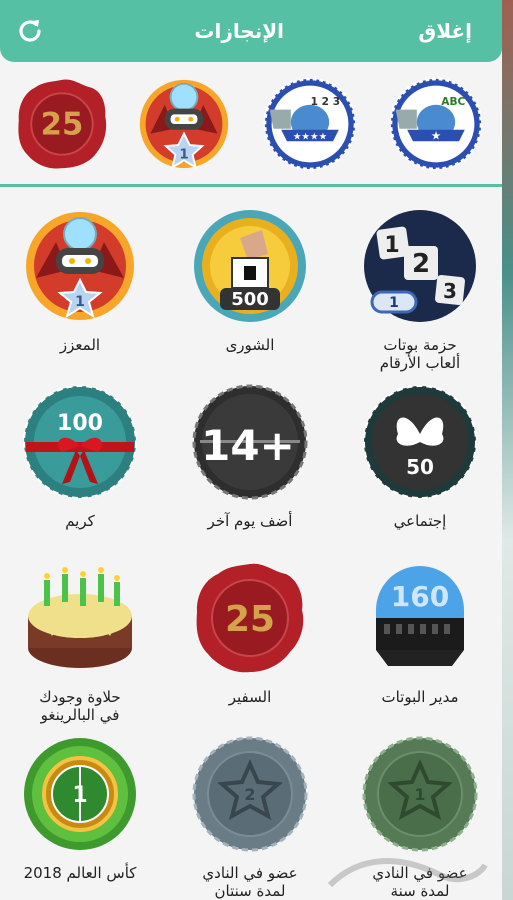 This screenshot has height=900, width=513. What do you see at coordinates (80, 266) in the screenshot?
I see `robot-badge-icon: 1` at bounding box center [80, 266].